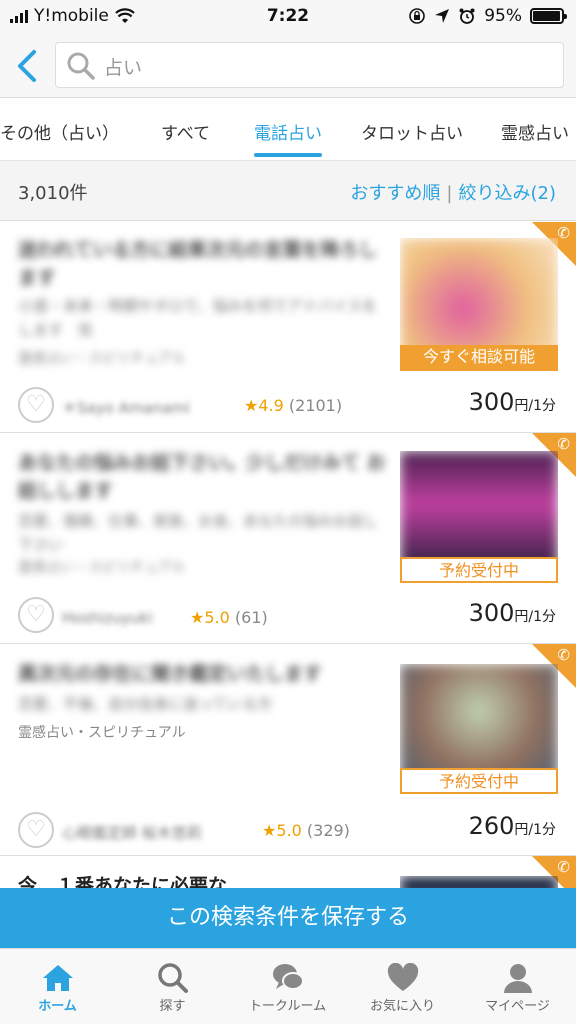 The image size is (576, 1024). I want to click on nav-favorites: お気に入り, so click(402, 987).